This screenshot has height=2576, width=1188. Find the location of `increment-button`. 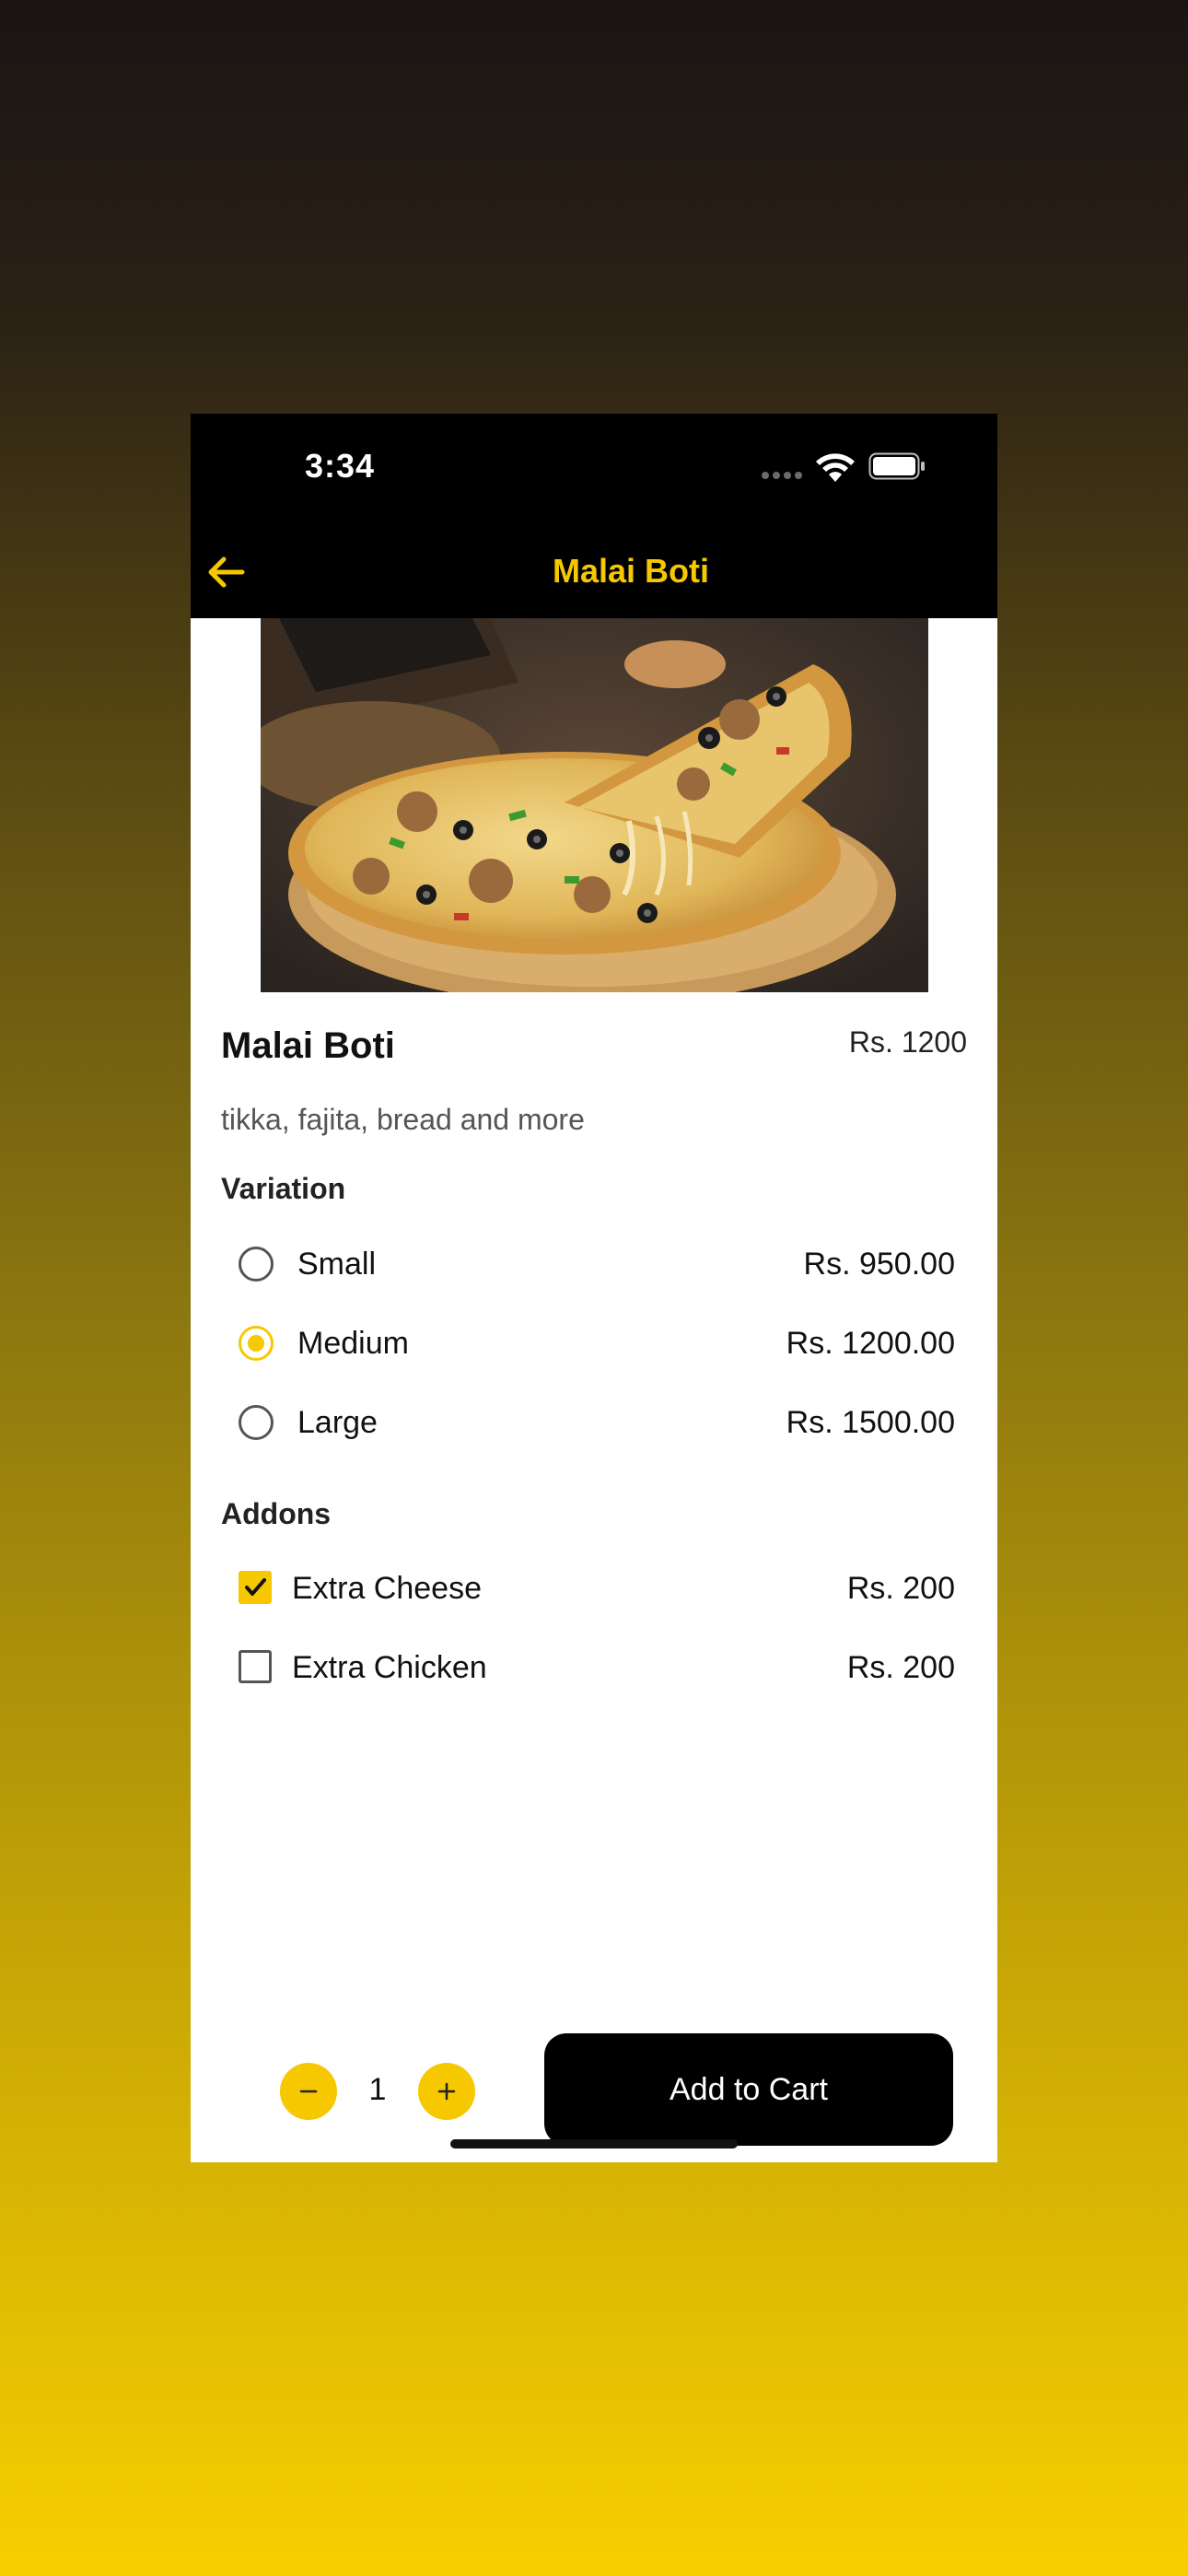

increment-button is located at coordinates (446, 2091).